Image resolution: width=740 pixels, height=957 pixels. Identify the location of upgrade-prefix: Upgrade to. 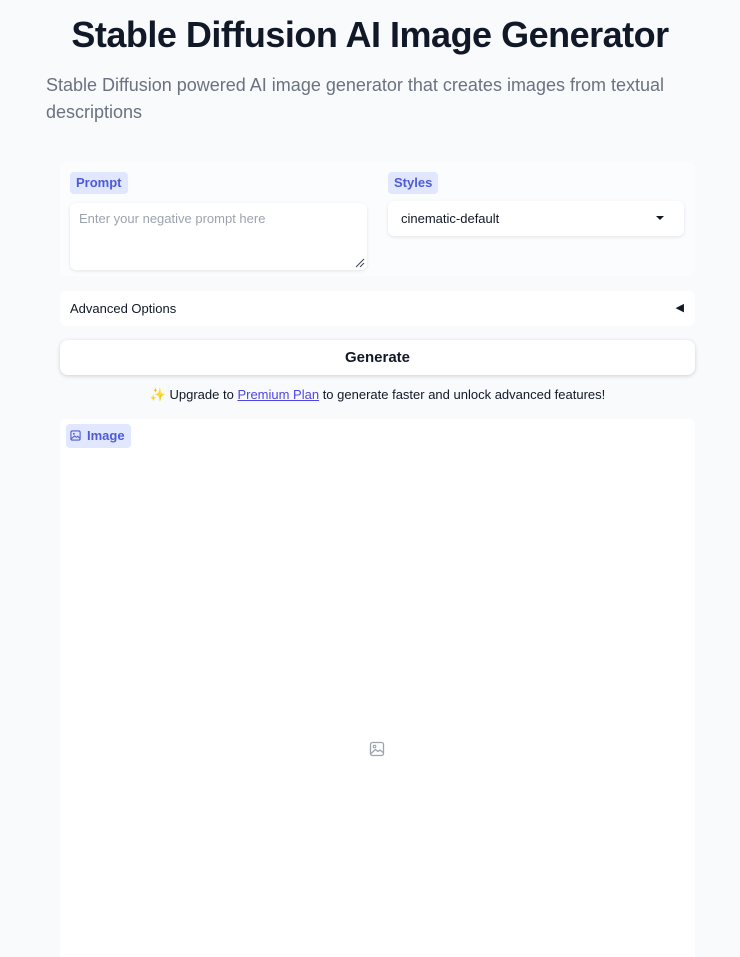
(201, 394).